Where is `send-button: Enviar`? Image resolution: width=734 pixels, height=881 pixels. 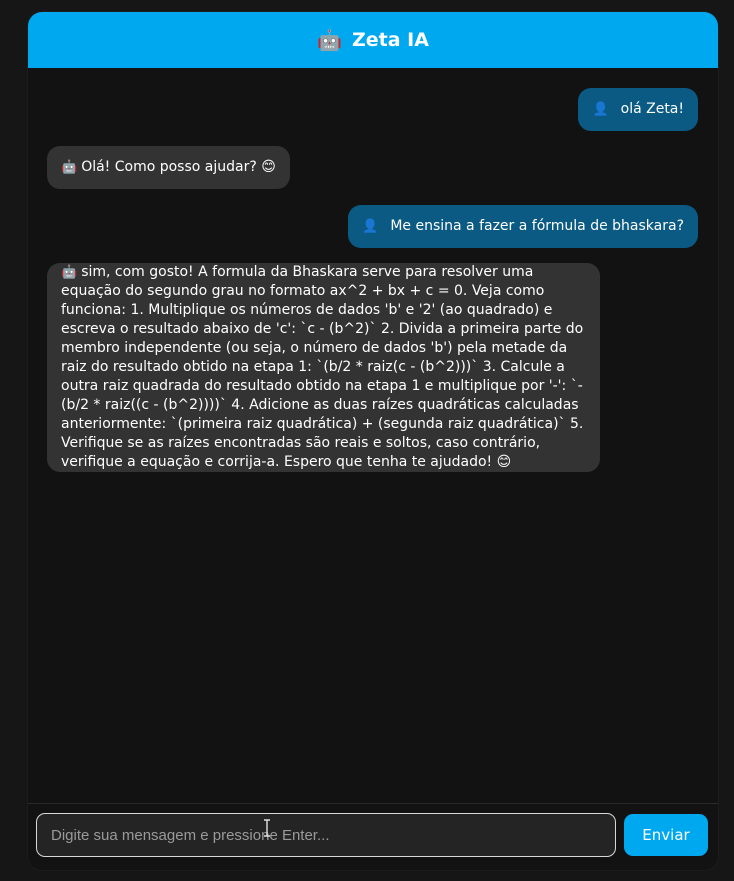
send-button: Enviar is located at coordinates (666, 835).